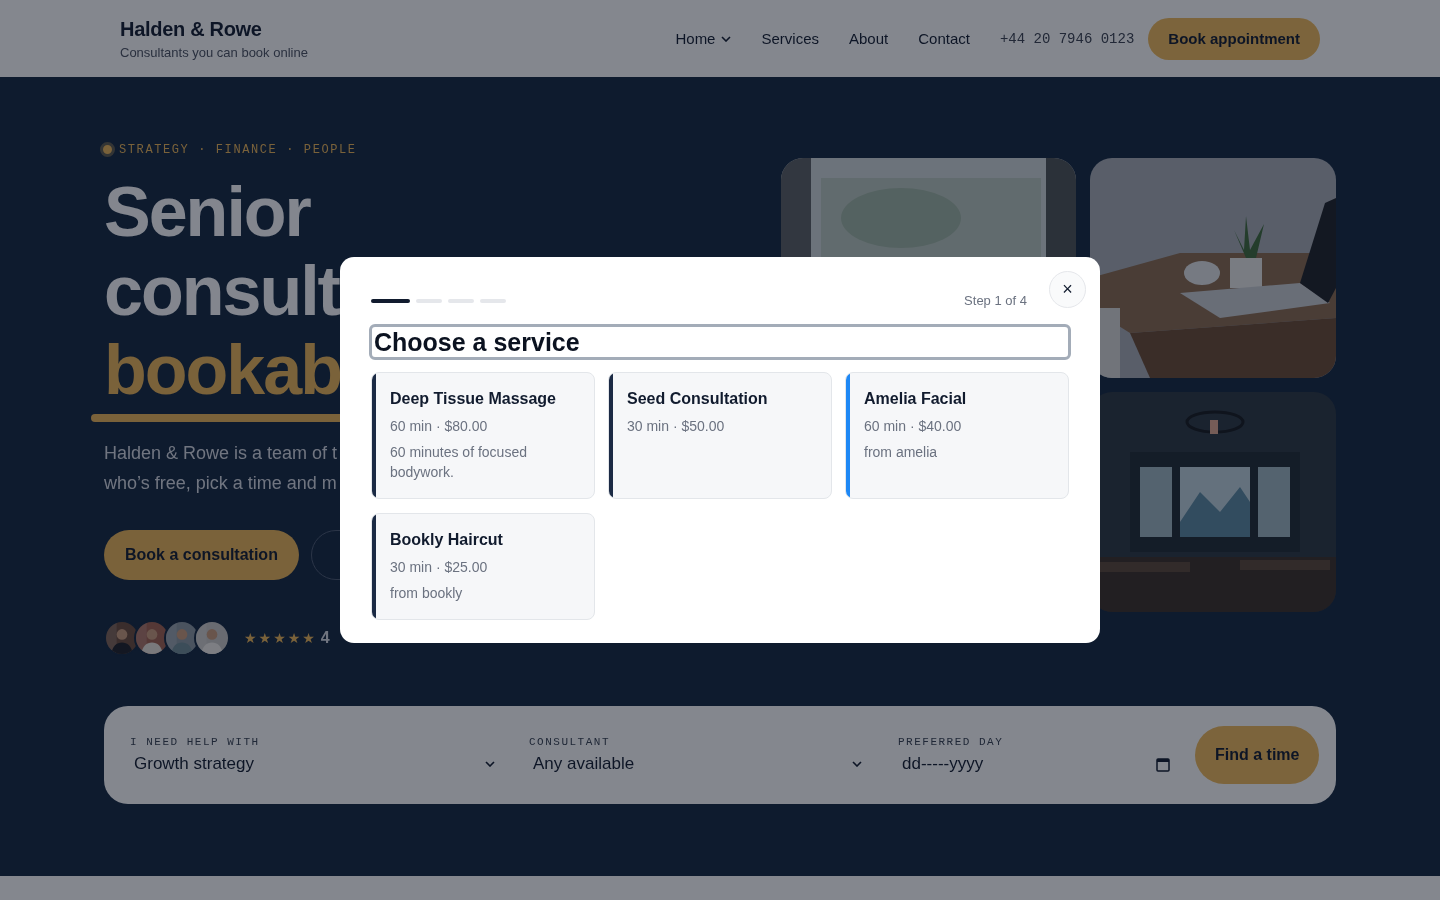  I want to click on service-card: Seed Consultation 30 min · $50.00, so click(720, 435).